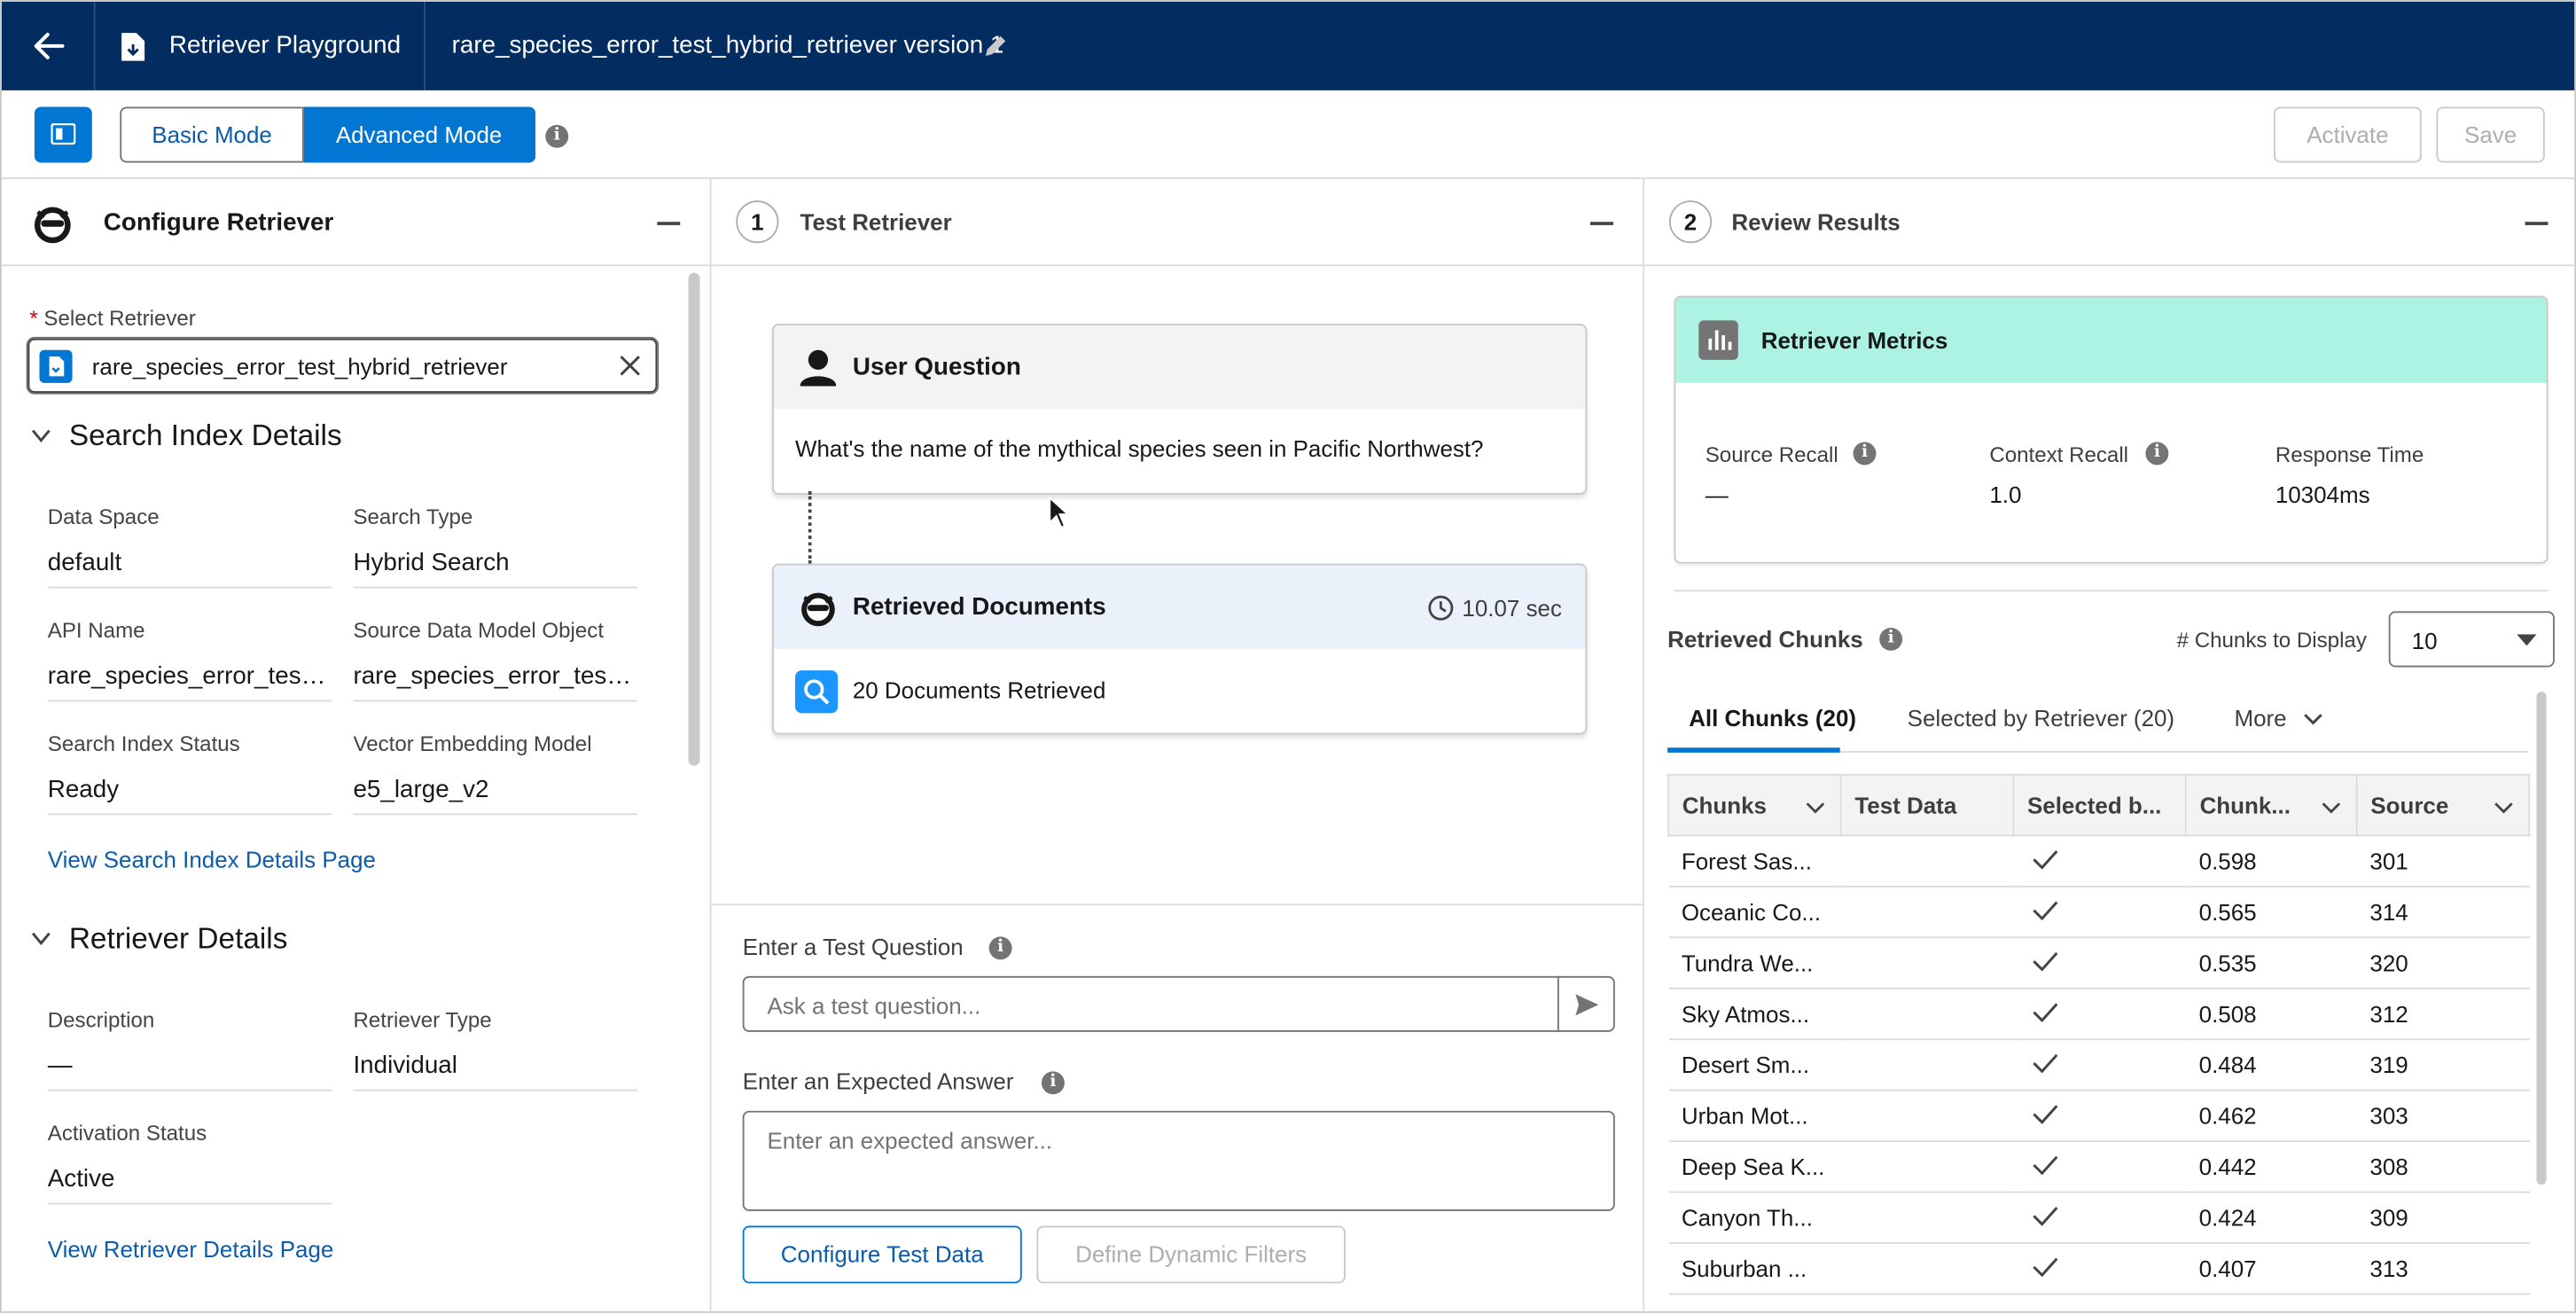 This screenshot has height=1314, width=2576. I want to click on metrics-header: Retriever Metrics, so click(2111, 340).